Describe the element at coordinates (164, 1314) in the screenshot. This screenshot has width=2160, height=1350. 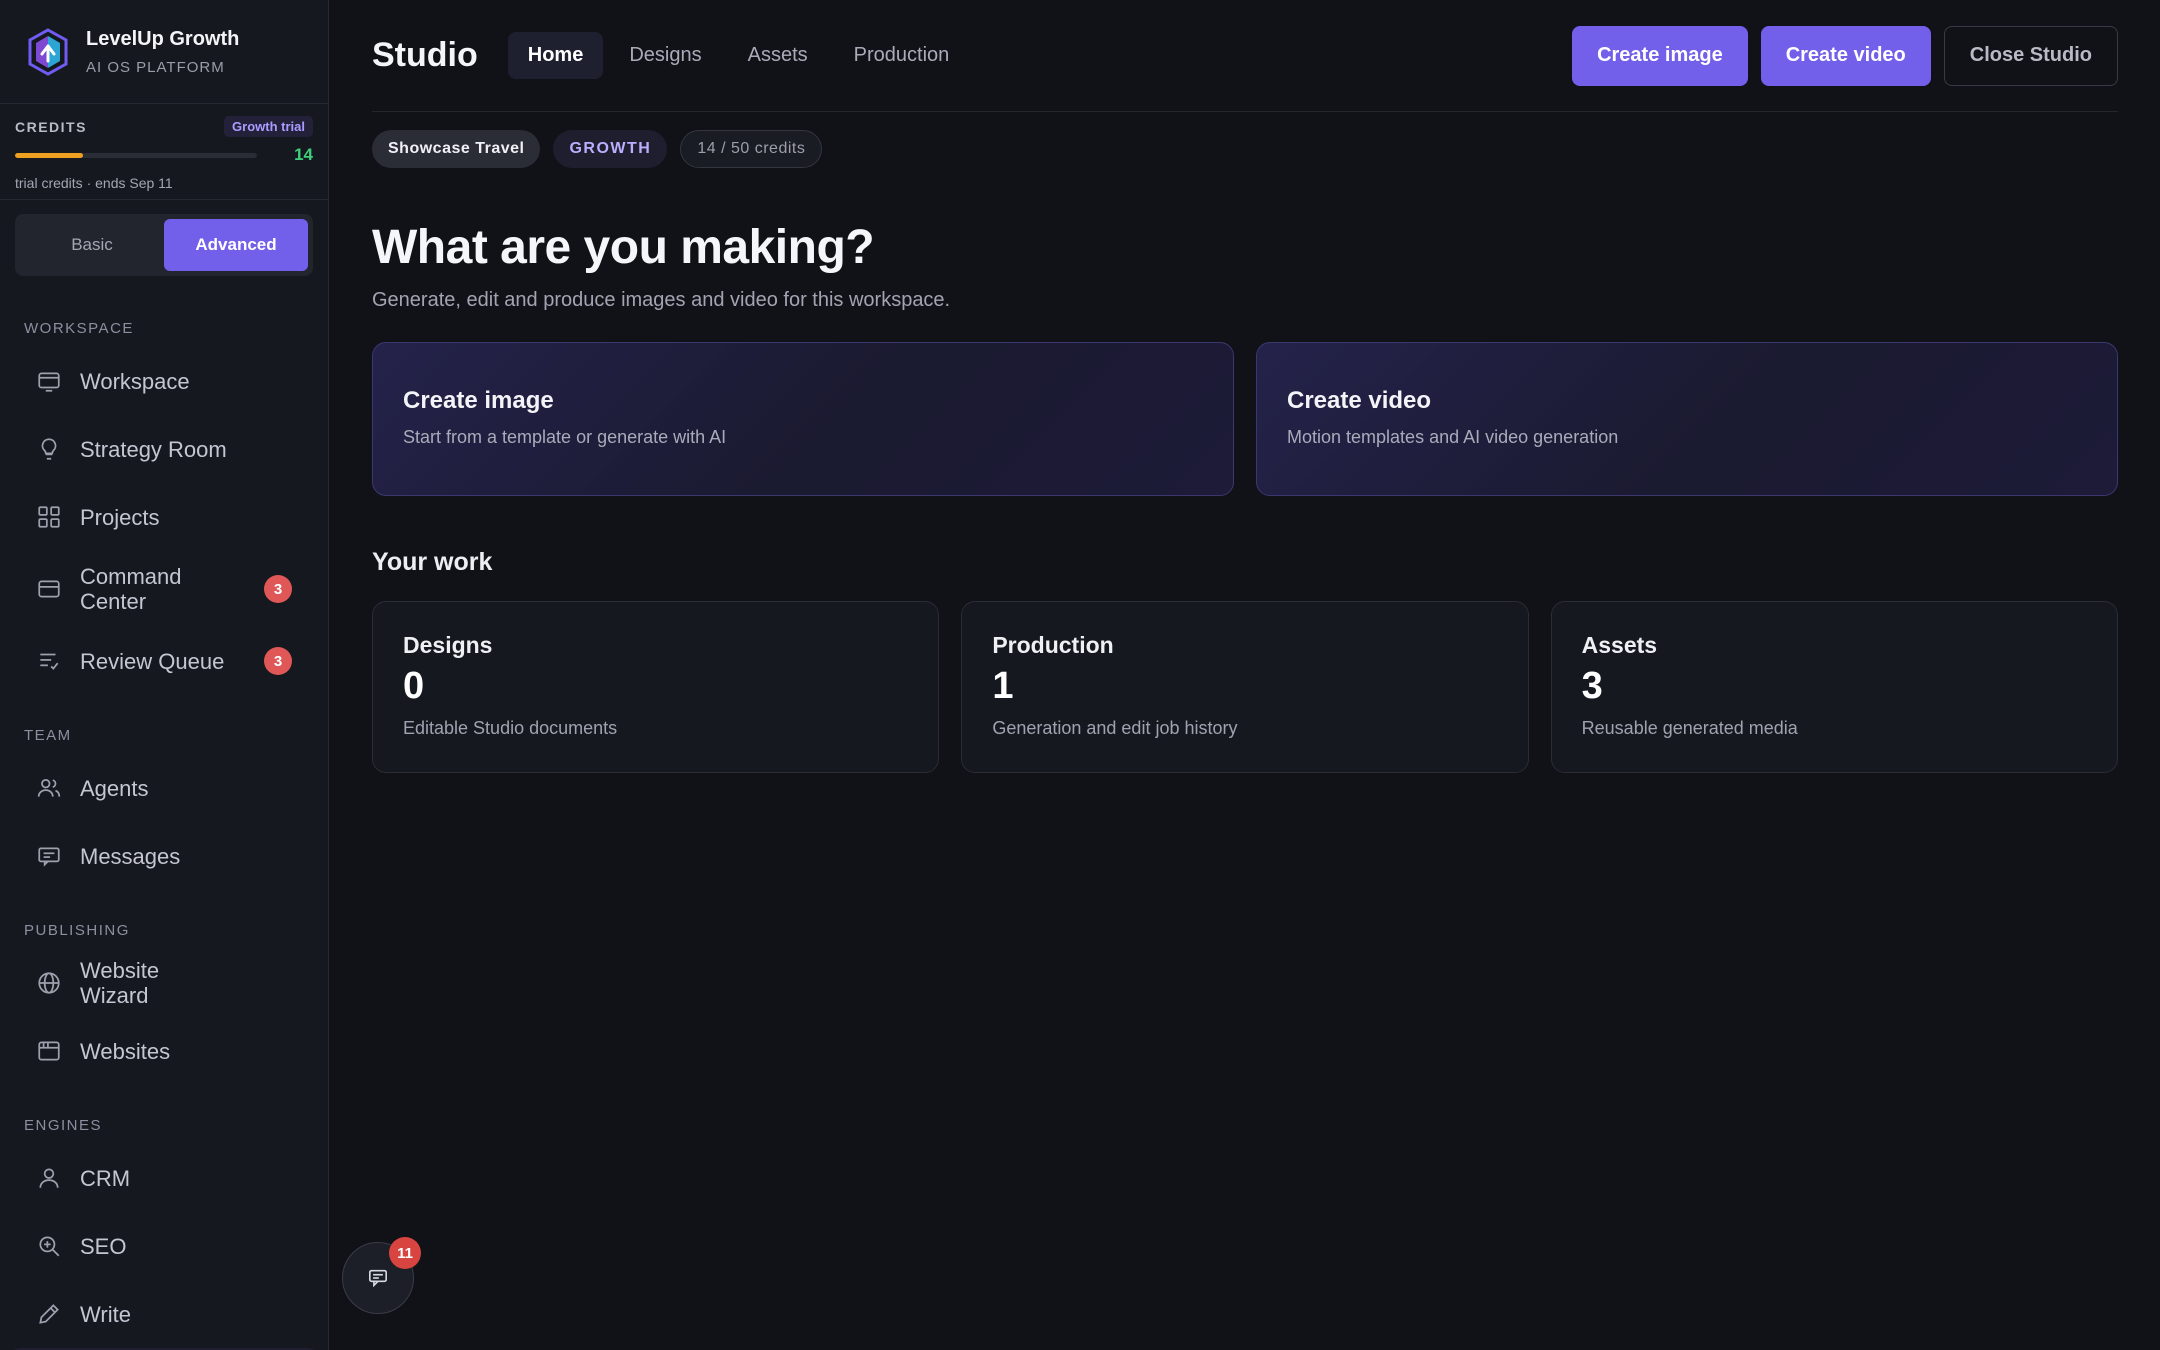
I see `sidebar-item-write: Write` at that location.